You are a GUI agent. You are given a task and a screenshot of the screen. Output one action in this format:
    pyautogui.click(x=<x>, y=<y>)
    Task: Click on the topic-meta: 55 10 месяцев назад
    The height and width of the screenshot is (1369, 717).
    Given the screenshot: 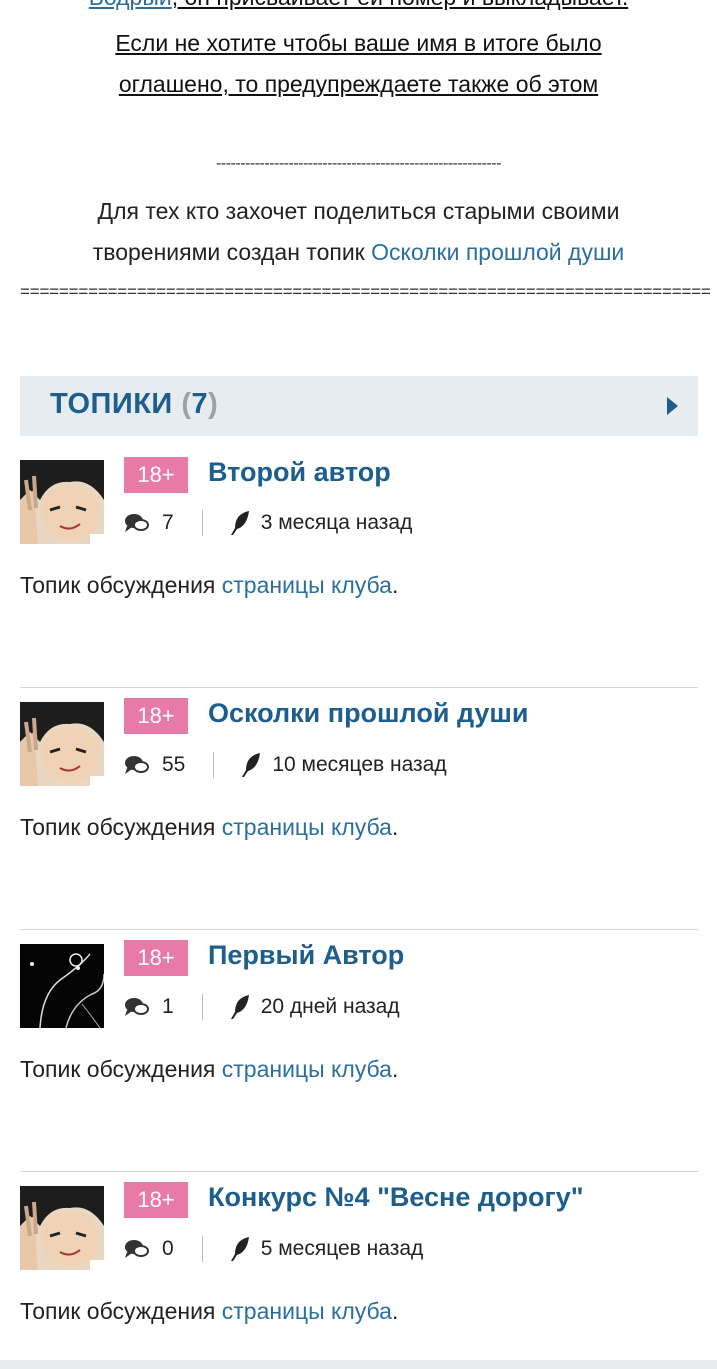 What is the action you would take?
    pyautogui.click(x=285, y=765)
    